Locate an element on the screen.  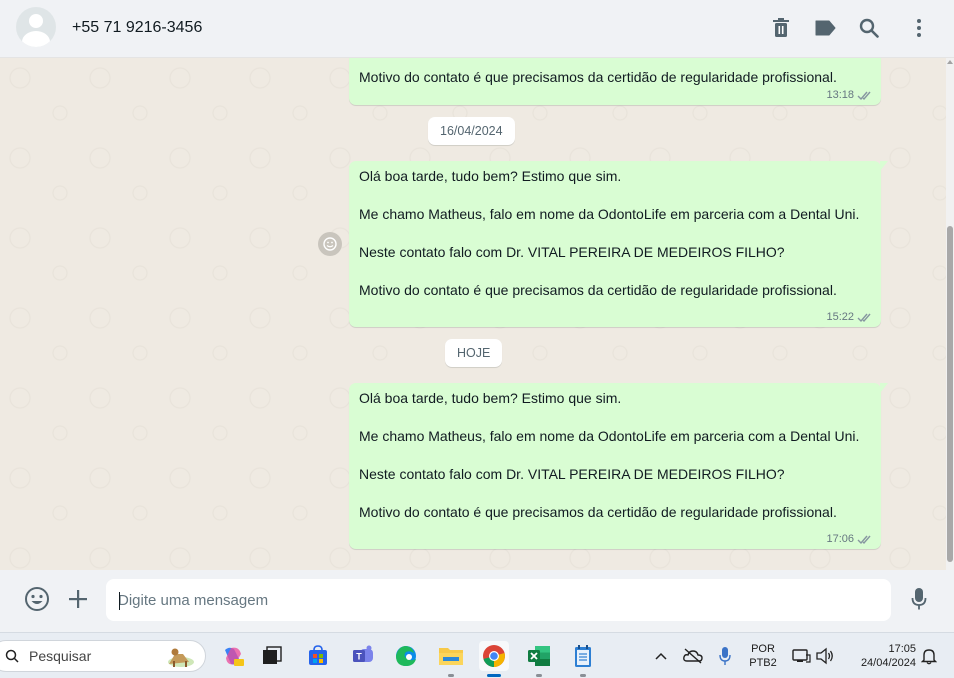
volume-icon is located at coordinates (825, 656).